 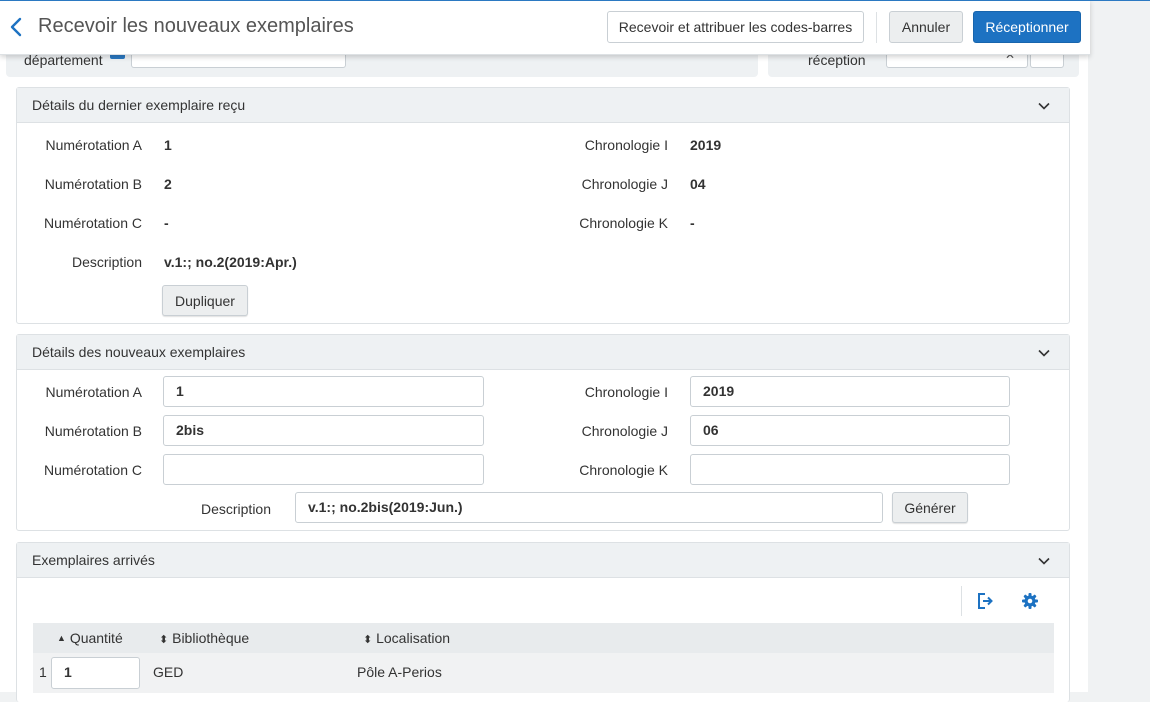 What do you see at coordinates (93, 184) in the screenshot?
I see `last-enum-b-label: Numérotation B` at bounding box center [93, 184].